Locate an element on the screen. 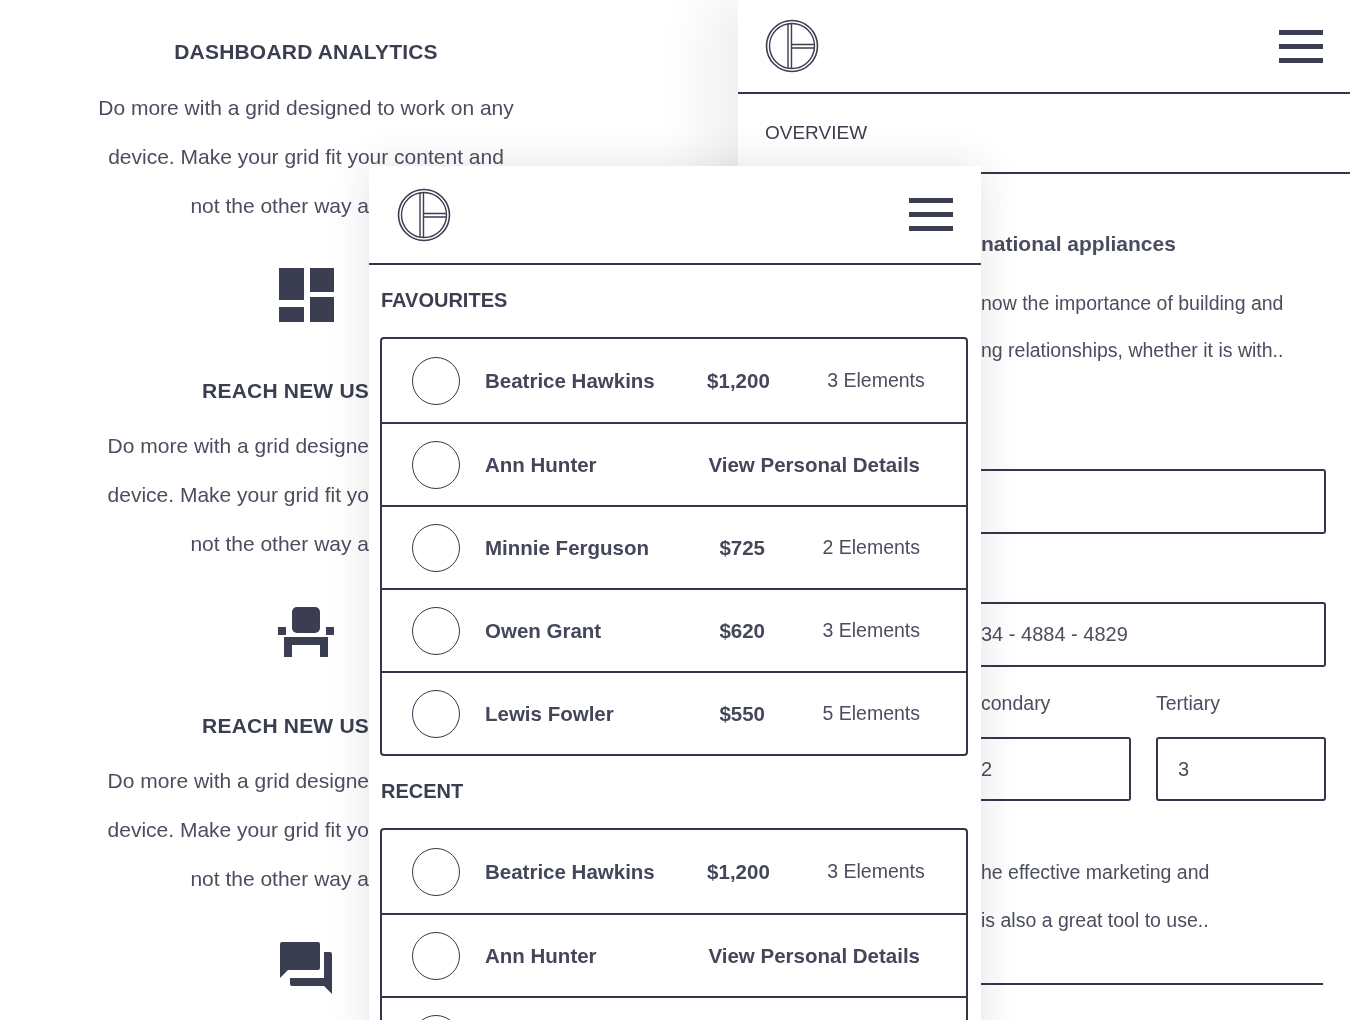 The height and width of the screenshot is (1020, 1350). paragraph-line: he effective marketing and is located at coordinates (1096, 872).